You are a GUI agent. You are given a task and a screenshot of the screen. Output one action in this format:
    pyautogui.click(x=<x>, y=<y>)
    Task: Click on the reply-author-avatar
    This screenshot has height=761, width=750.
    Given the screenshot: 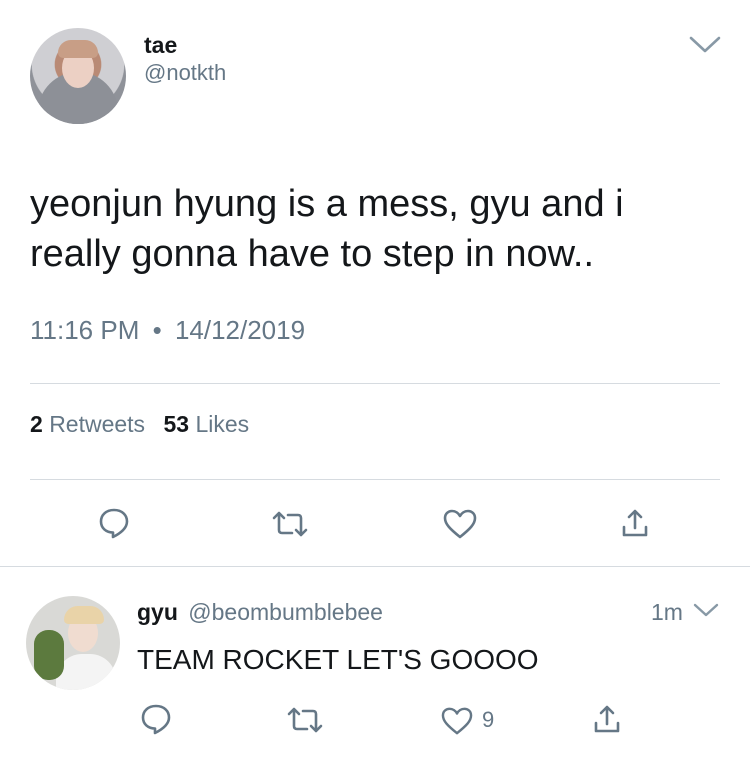 What is the action you would take?
    pyautogui.click(x=73, y=643)
    